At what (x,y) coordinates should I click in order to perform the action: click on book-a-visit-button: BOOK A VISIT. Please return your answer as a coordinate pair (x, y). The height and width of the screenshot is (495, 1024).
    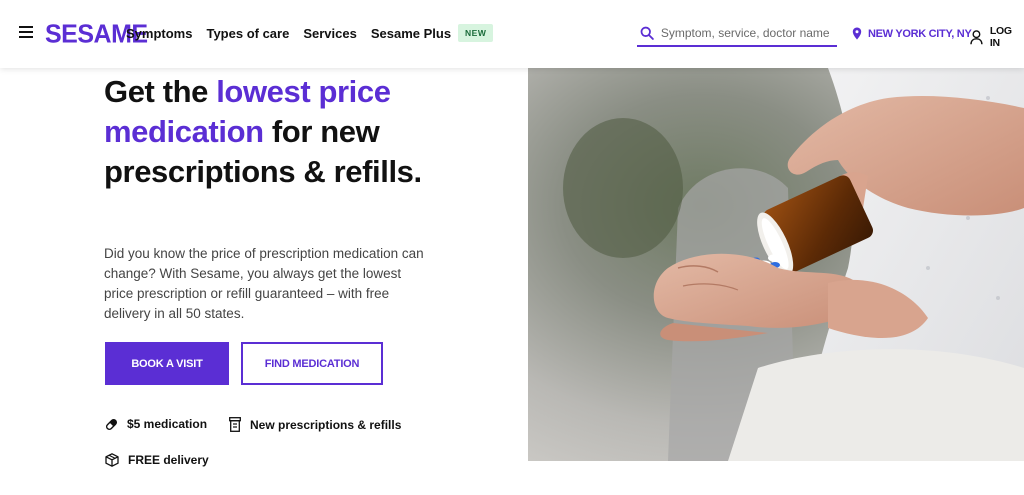
    Looking at the image, I should click on (167, 363).